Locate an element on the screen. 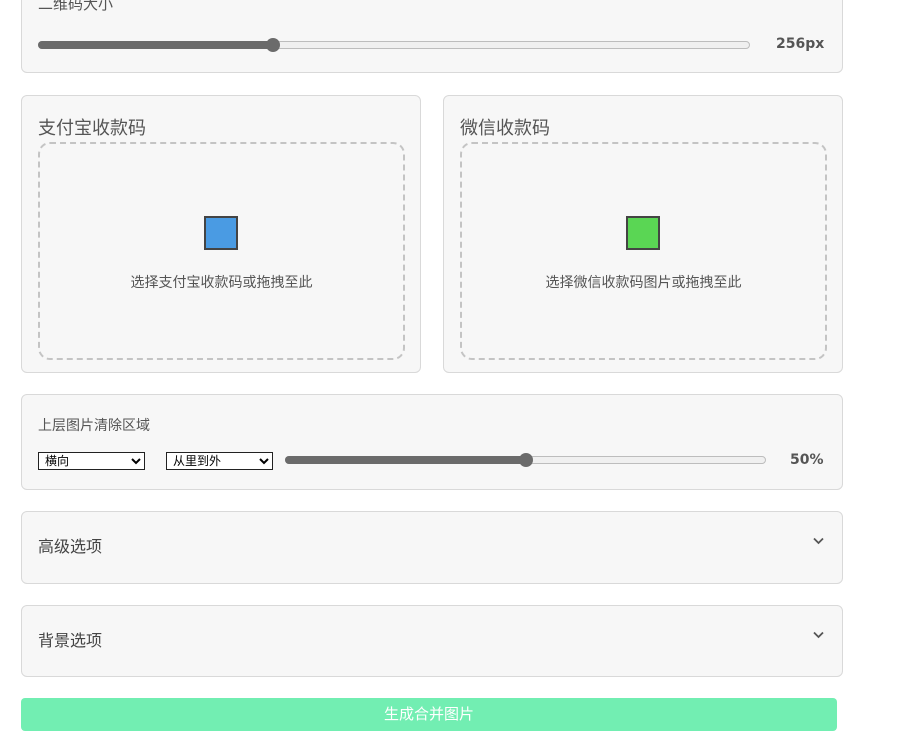 The image size is (905, 738). background-options-accordion: 背景选项 is located at coordinates (432, 641).